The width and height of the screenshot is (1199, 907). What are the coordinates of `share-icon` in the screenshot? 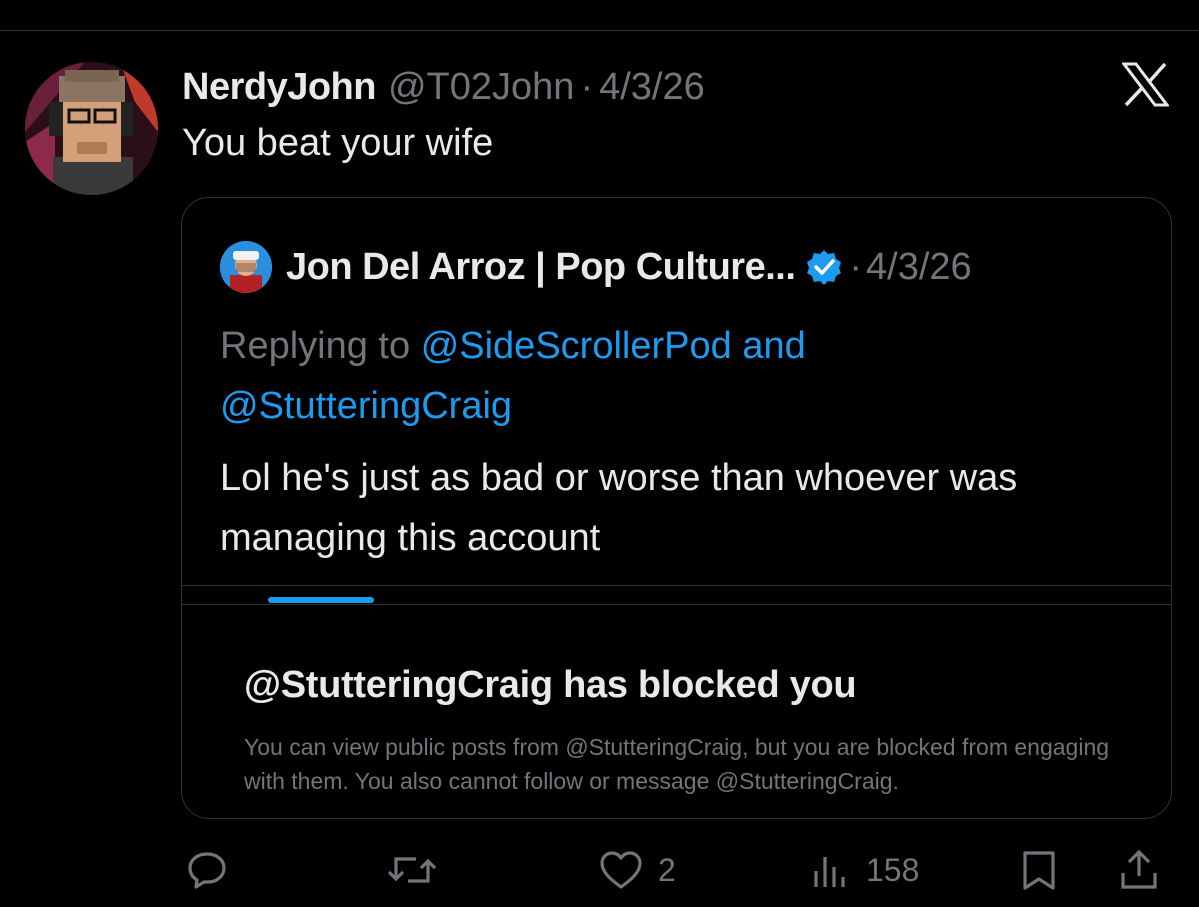 It's located at (1139, 870).